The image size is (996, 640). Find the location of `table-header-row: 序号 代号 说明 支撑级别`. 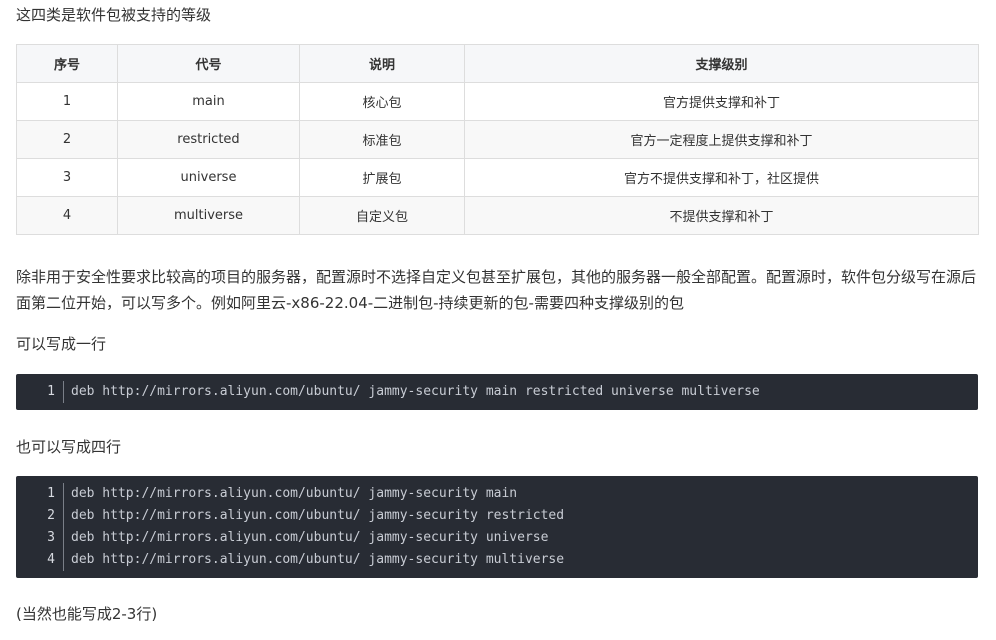

table-header-row: 序号 代号 说明 支撑级别 is located at coordinates (497, 63).